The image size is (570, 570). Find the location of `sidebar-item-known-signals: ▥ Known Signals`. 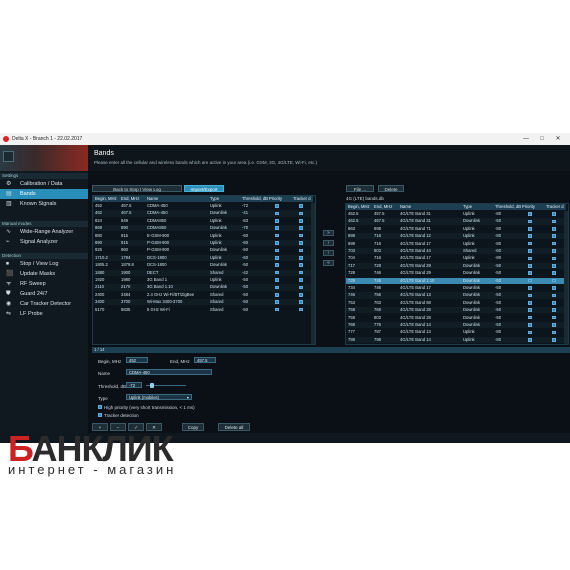

sidebar-item-known-signals: ▥ Known Signals is located at coordinates (44, 204).